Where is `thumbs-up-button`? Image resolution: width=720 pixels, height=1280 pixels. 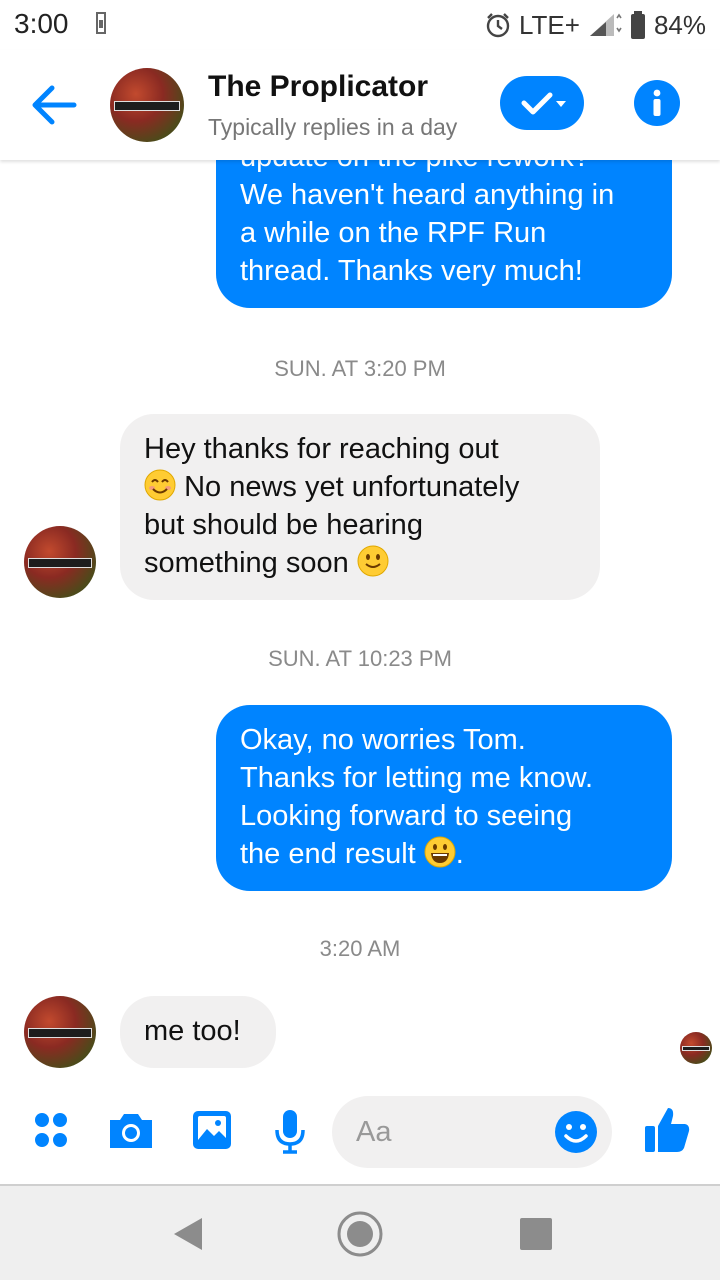 thumbs-up-button is located at coordinates (667, 1132).